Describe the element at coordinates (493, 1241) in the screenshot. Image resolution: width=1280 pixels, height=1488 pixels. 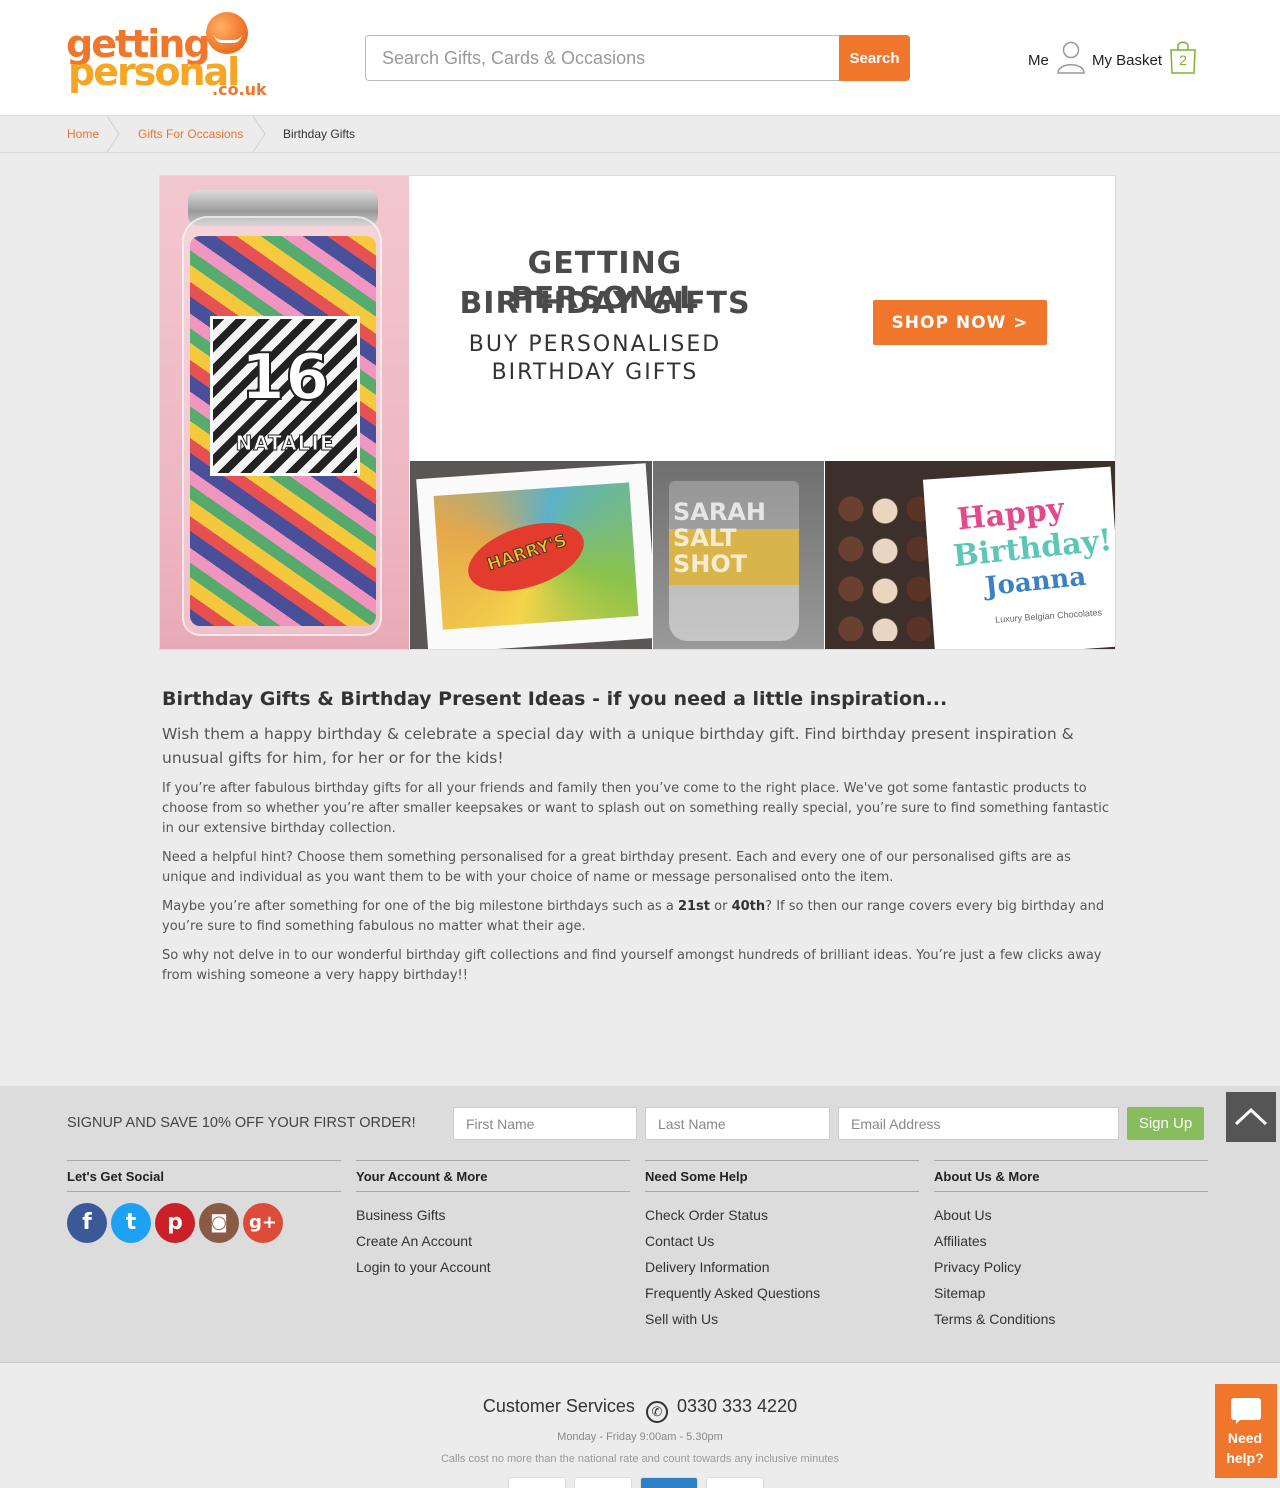
I see `link-create-account: Create An Account` at that location.